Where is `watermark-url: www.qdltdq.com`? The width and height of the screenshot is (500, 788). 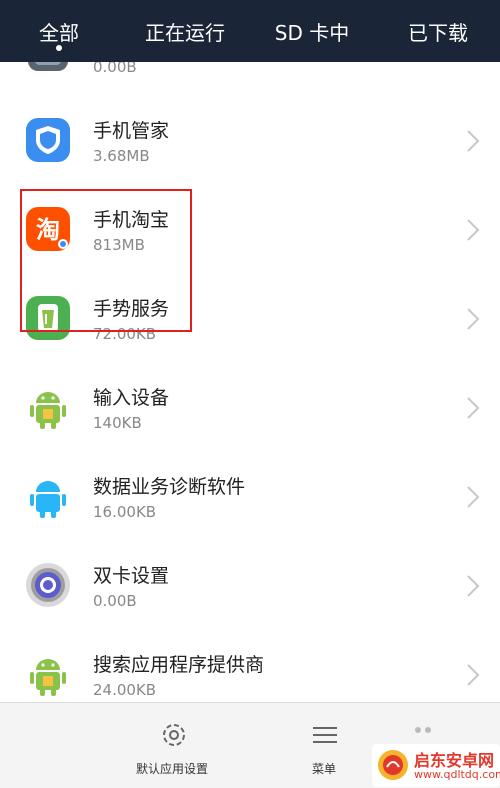
watermark-url: www.qdltdq.com is located at coordinates (457, 774).